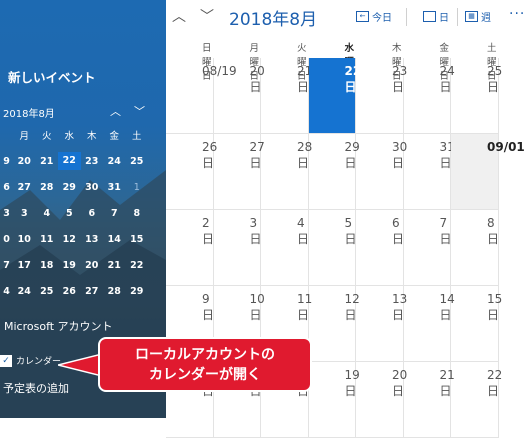 The image size is (530, 438). I want to click on day-cell: 13日, so click(381, 324).